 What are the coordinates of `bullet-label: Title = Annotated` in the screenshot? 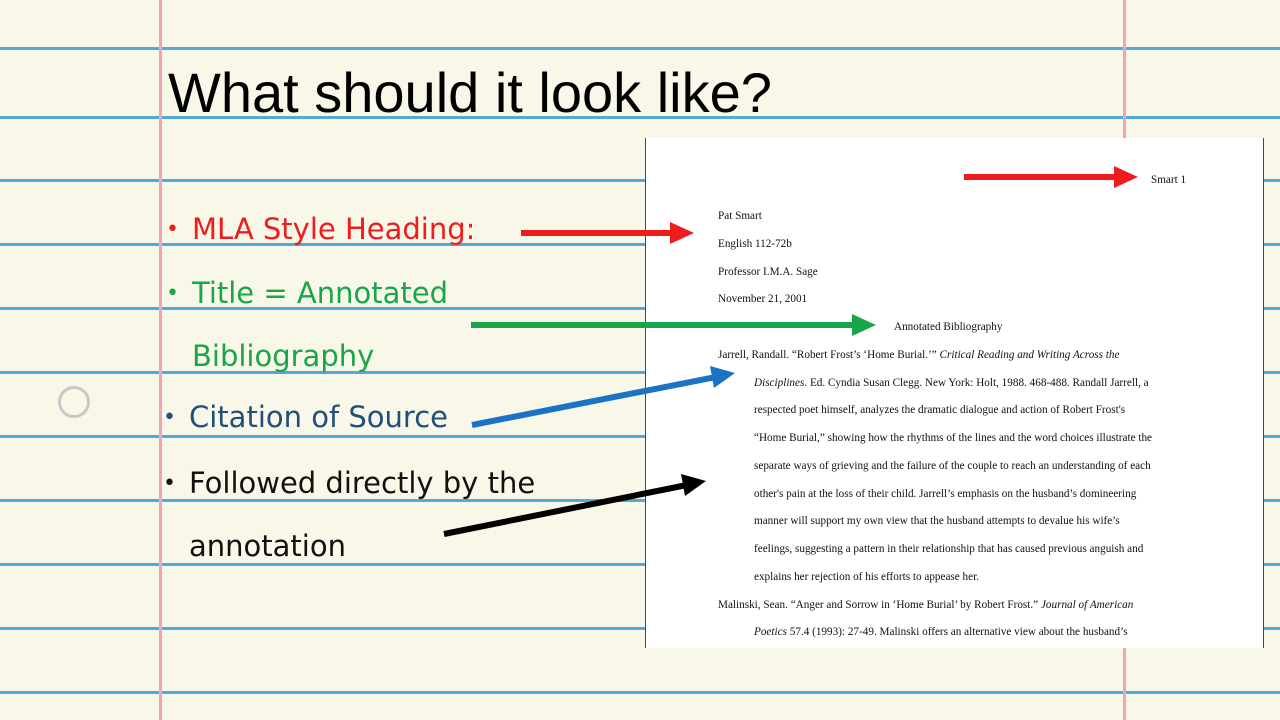 It's located at (320, 293).